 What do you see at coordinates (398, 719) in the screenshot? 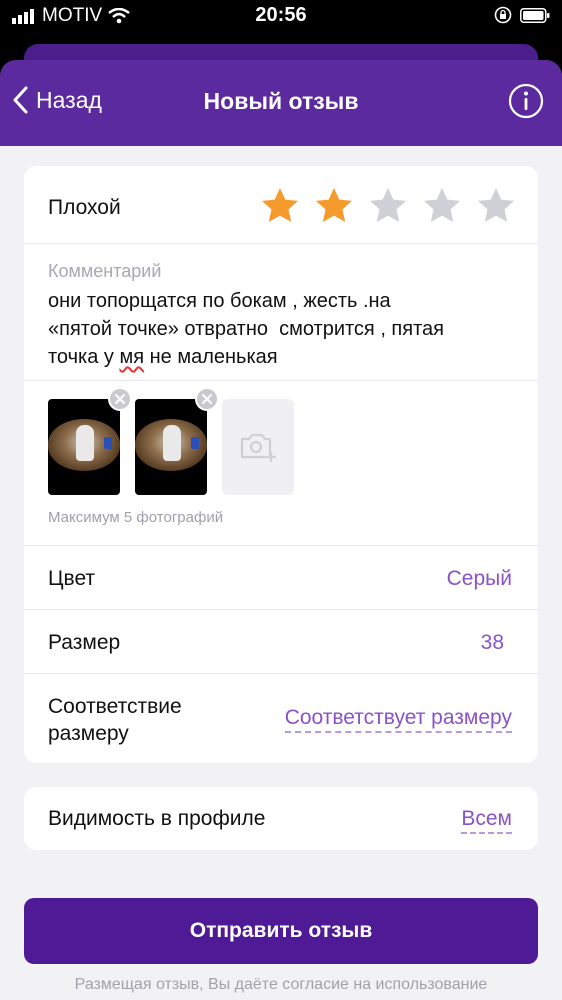
I see `fit-value: Соответствует размеру` at bounding box center [398, 719].